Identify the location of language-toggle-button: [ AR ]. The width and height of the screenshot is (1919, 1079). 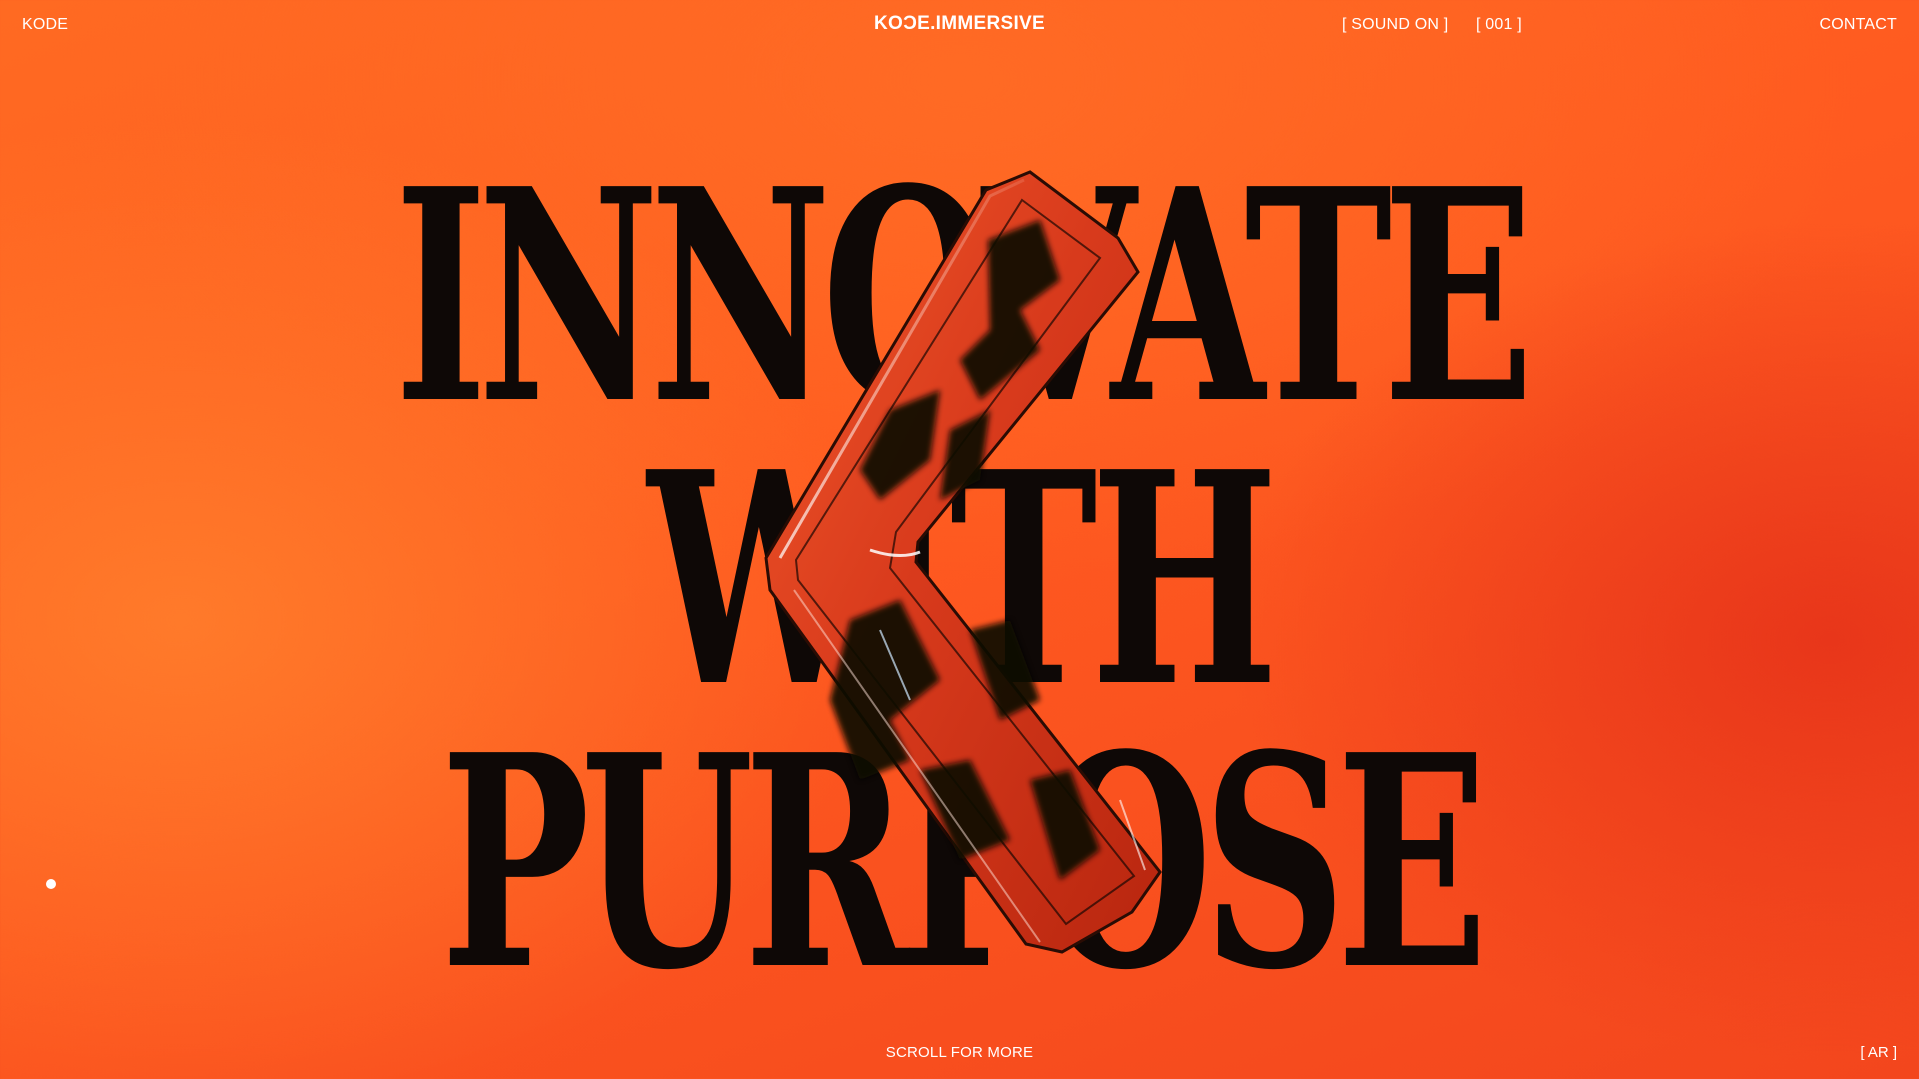
(1878, 1052).